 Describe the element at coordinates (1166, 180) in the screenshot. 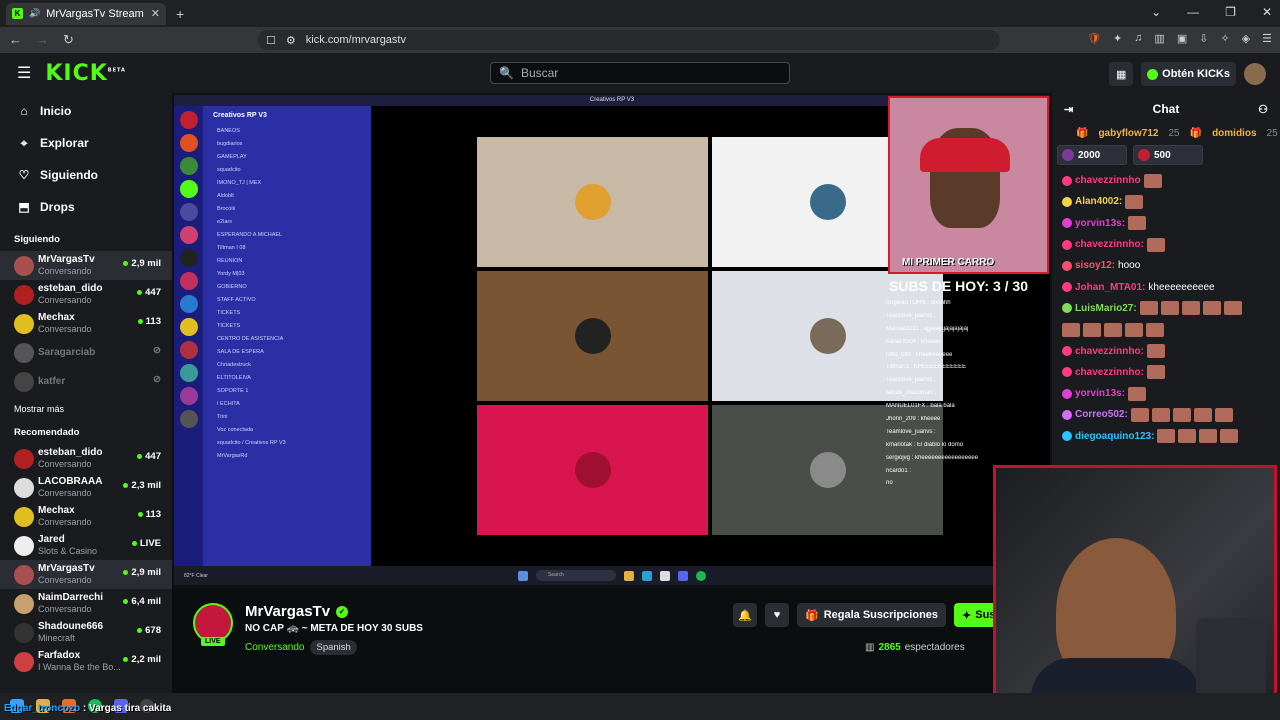

I see `chat-message: chavezzinnho` at that location.